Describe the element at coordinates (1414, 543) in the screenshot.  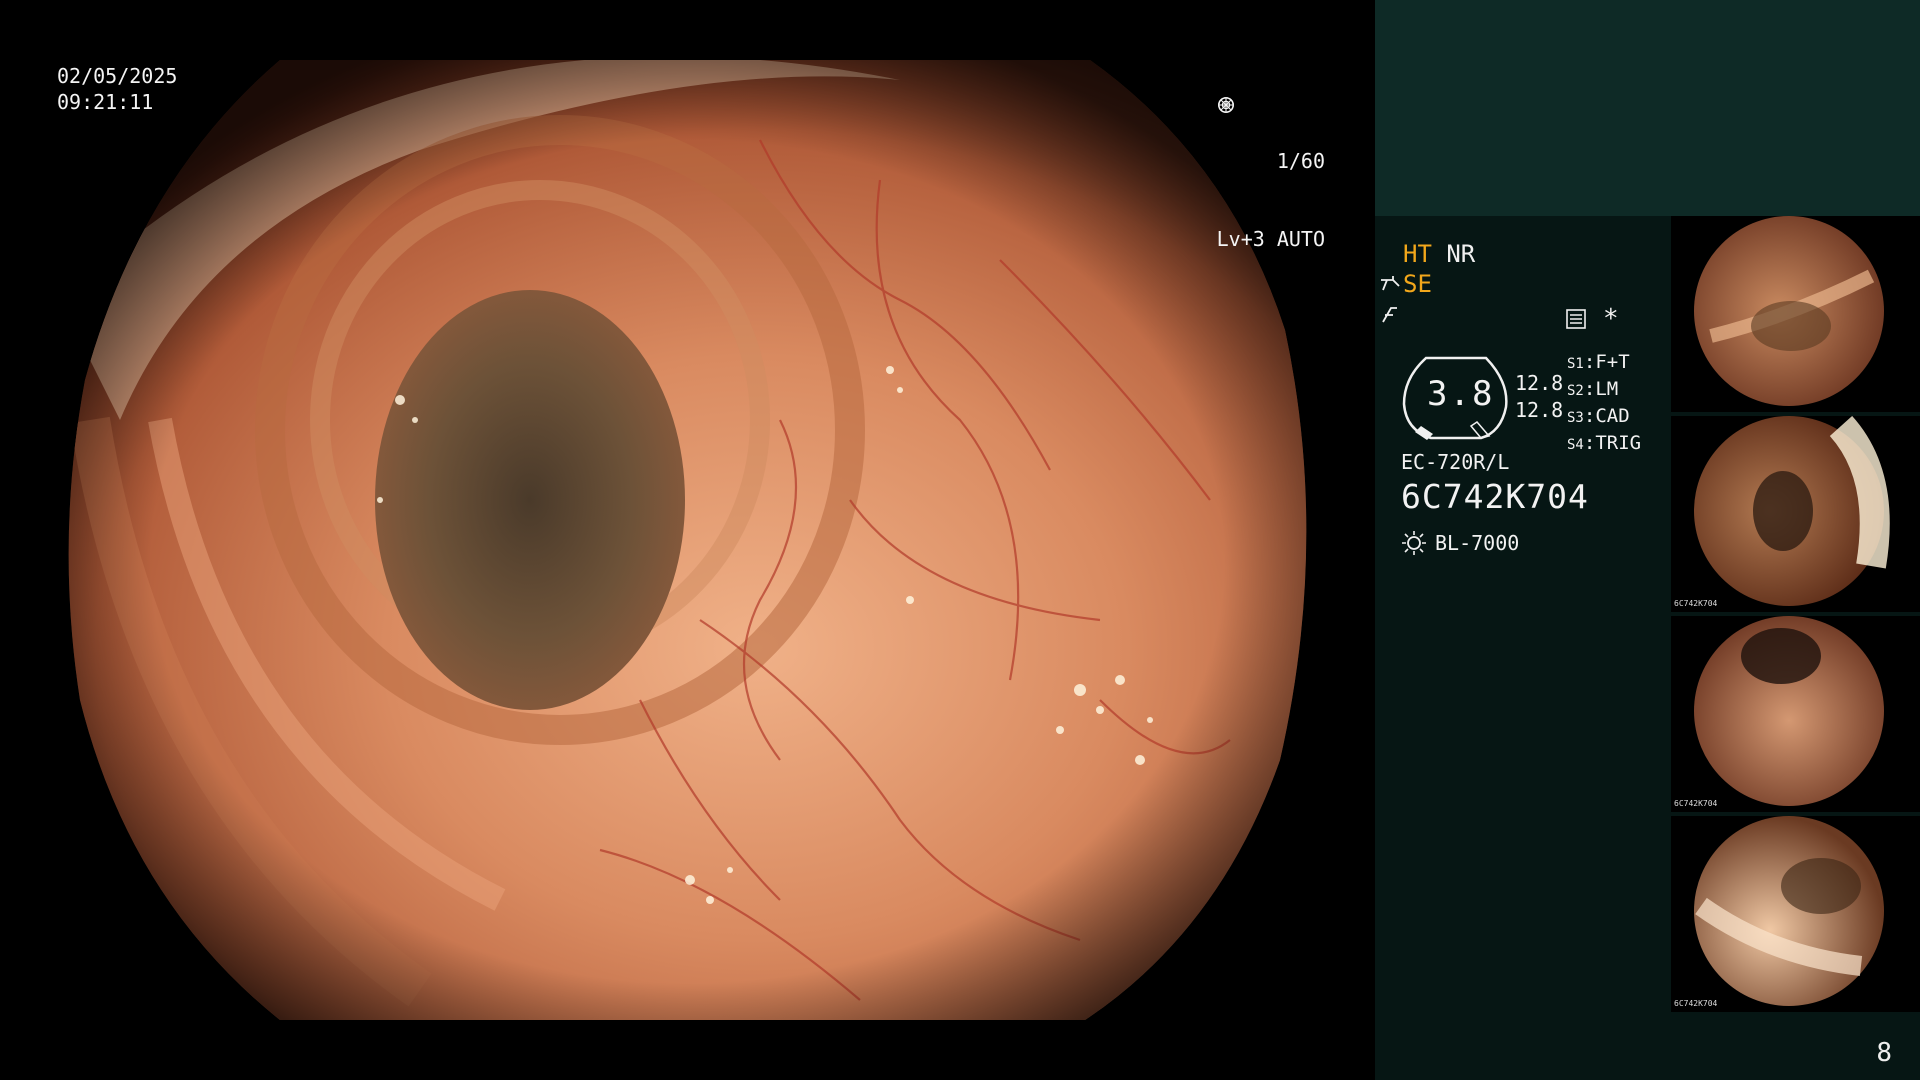
I see `light-source-icon` at that location.